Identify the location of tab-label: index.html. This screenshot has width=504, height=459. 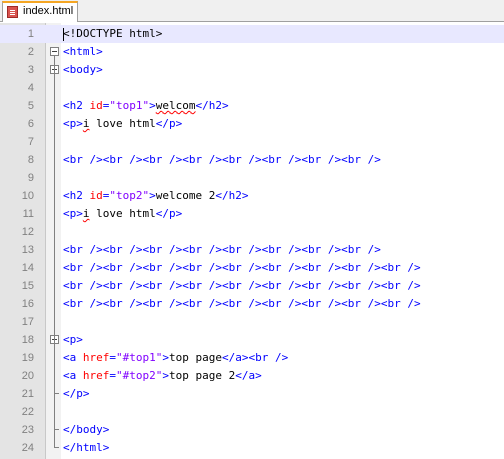
(48, 11).